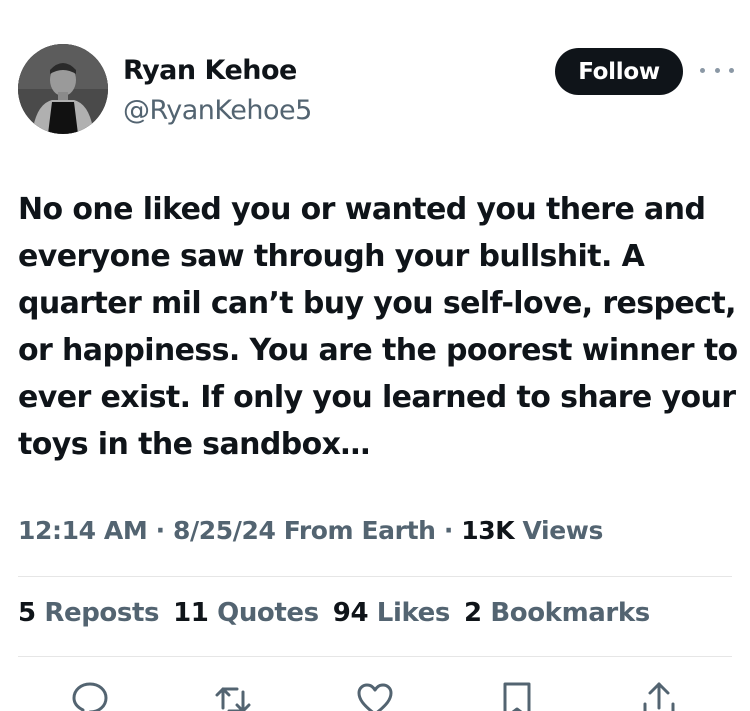  Describe the element at coordinates (659, 695) in the screenshot. I see `share-icon` at that location.